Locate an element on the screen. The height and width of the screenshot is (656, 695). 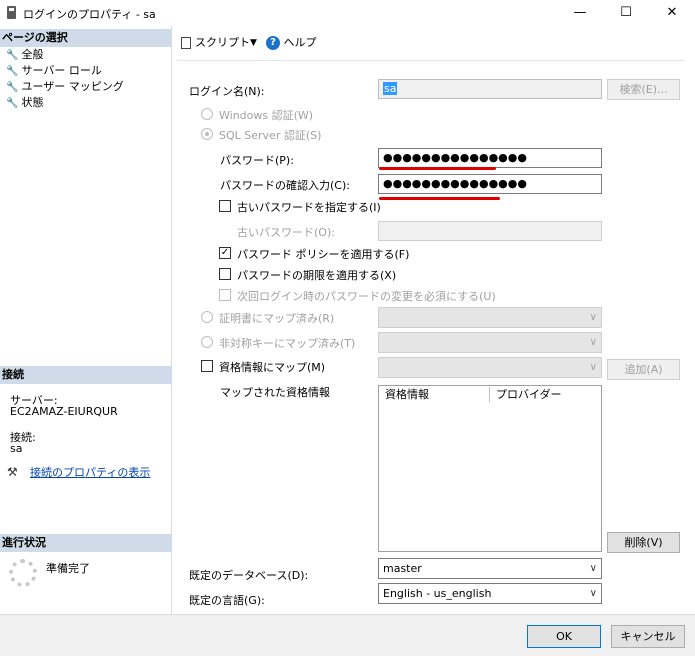
sql-auth-label: SQL Server 認証(S) is located at coordinates (270, 135).